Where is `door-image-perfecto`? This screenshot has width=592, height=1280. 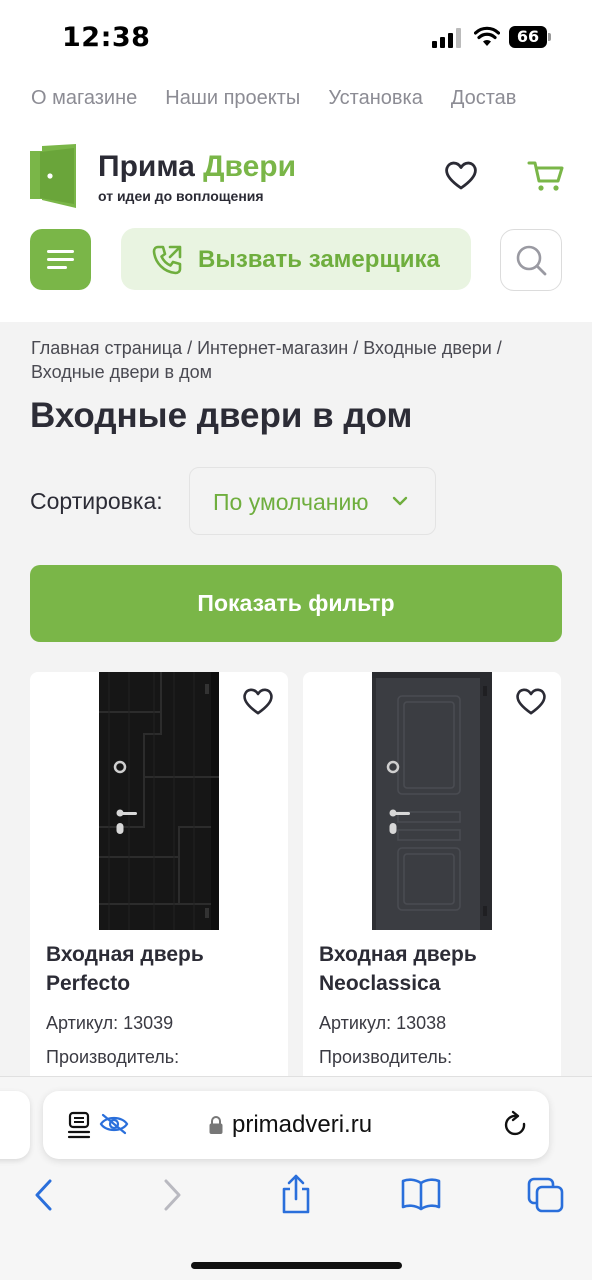 door-image-perfecto is located at coordinates (159, 801).